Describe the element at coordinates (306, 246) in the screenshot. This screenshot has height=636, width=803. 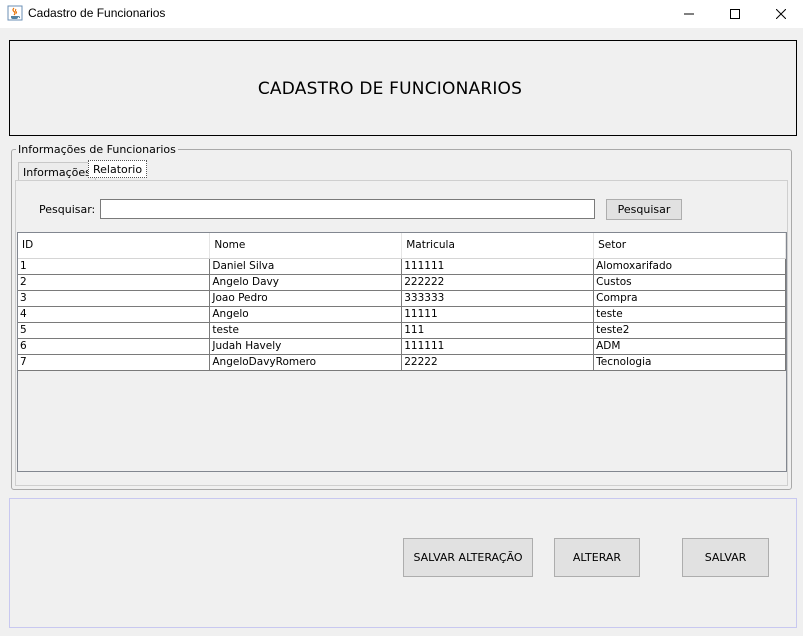
I see `column-header-nome: Nome` at that location.